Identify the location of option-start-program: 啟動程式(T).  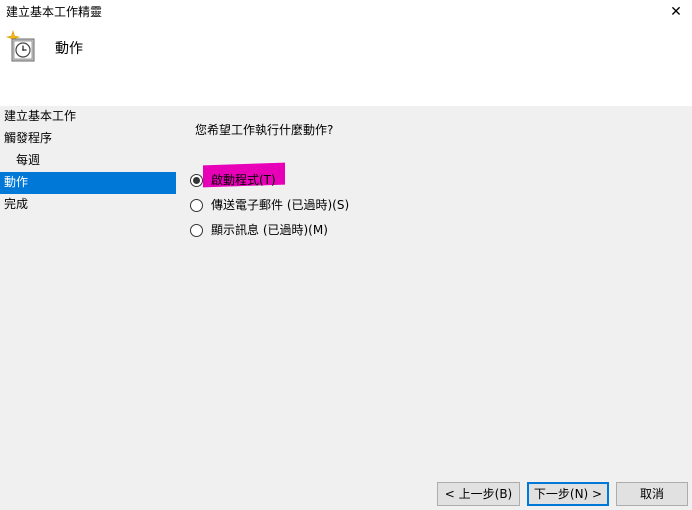
(233, 180).